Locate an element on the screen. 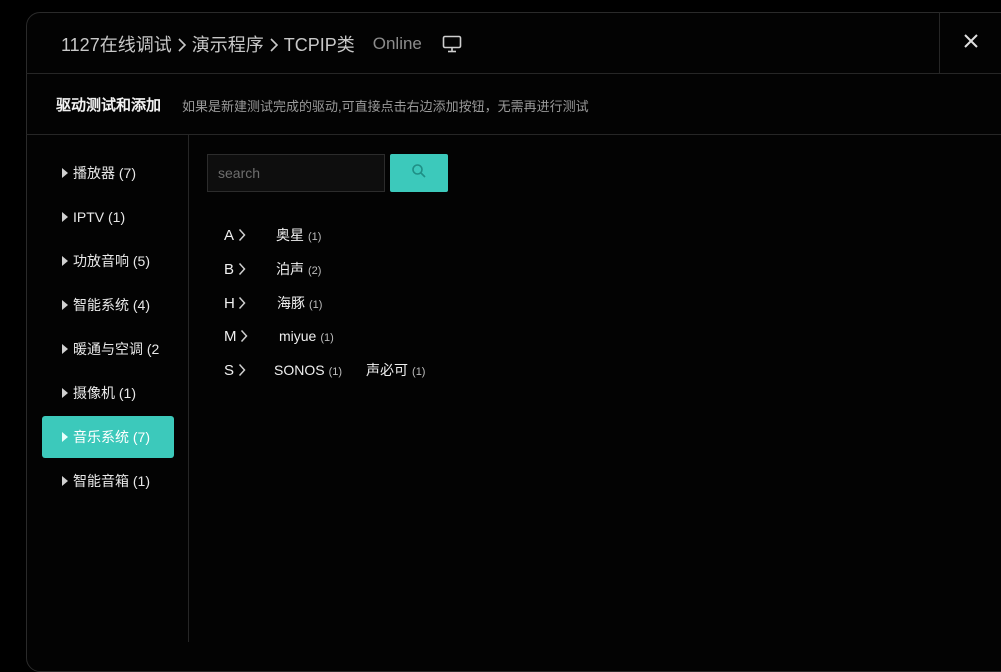 This screenshot has height=672, width=1001. brand-name: 泊声 is located at coordinates (290, 269).